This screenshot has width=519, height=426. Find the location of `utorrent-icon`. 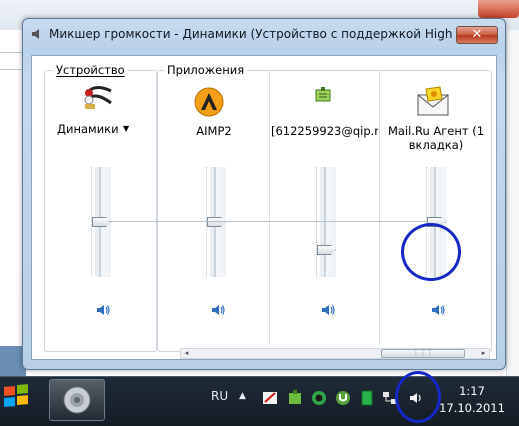

utorrent-icon is located at coordinates (343, 398).